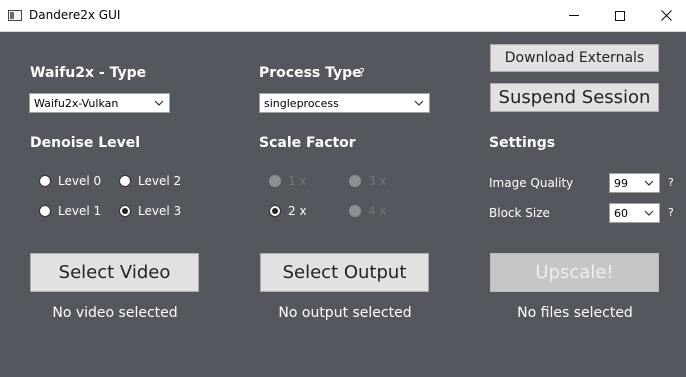  I want to click on scale-radio-1x, so click(275, 181).